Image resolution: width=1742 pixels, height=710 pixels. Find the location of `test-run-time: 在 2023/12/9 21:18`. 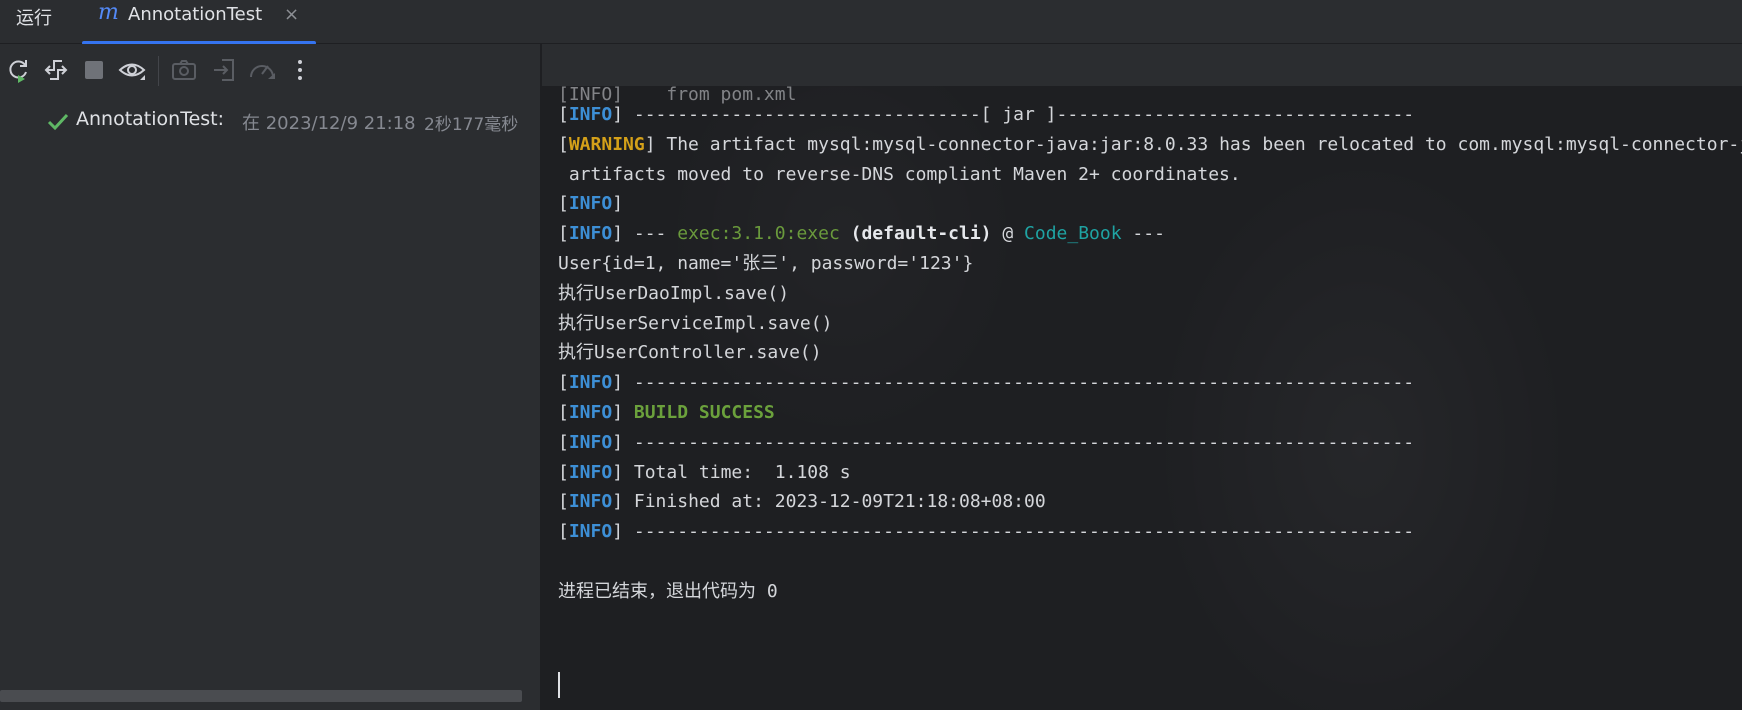

test-run-time: 在 2023/12/9 21:18 is located at coordinates (329, 123).